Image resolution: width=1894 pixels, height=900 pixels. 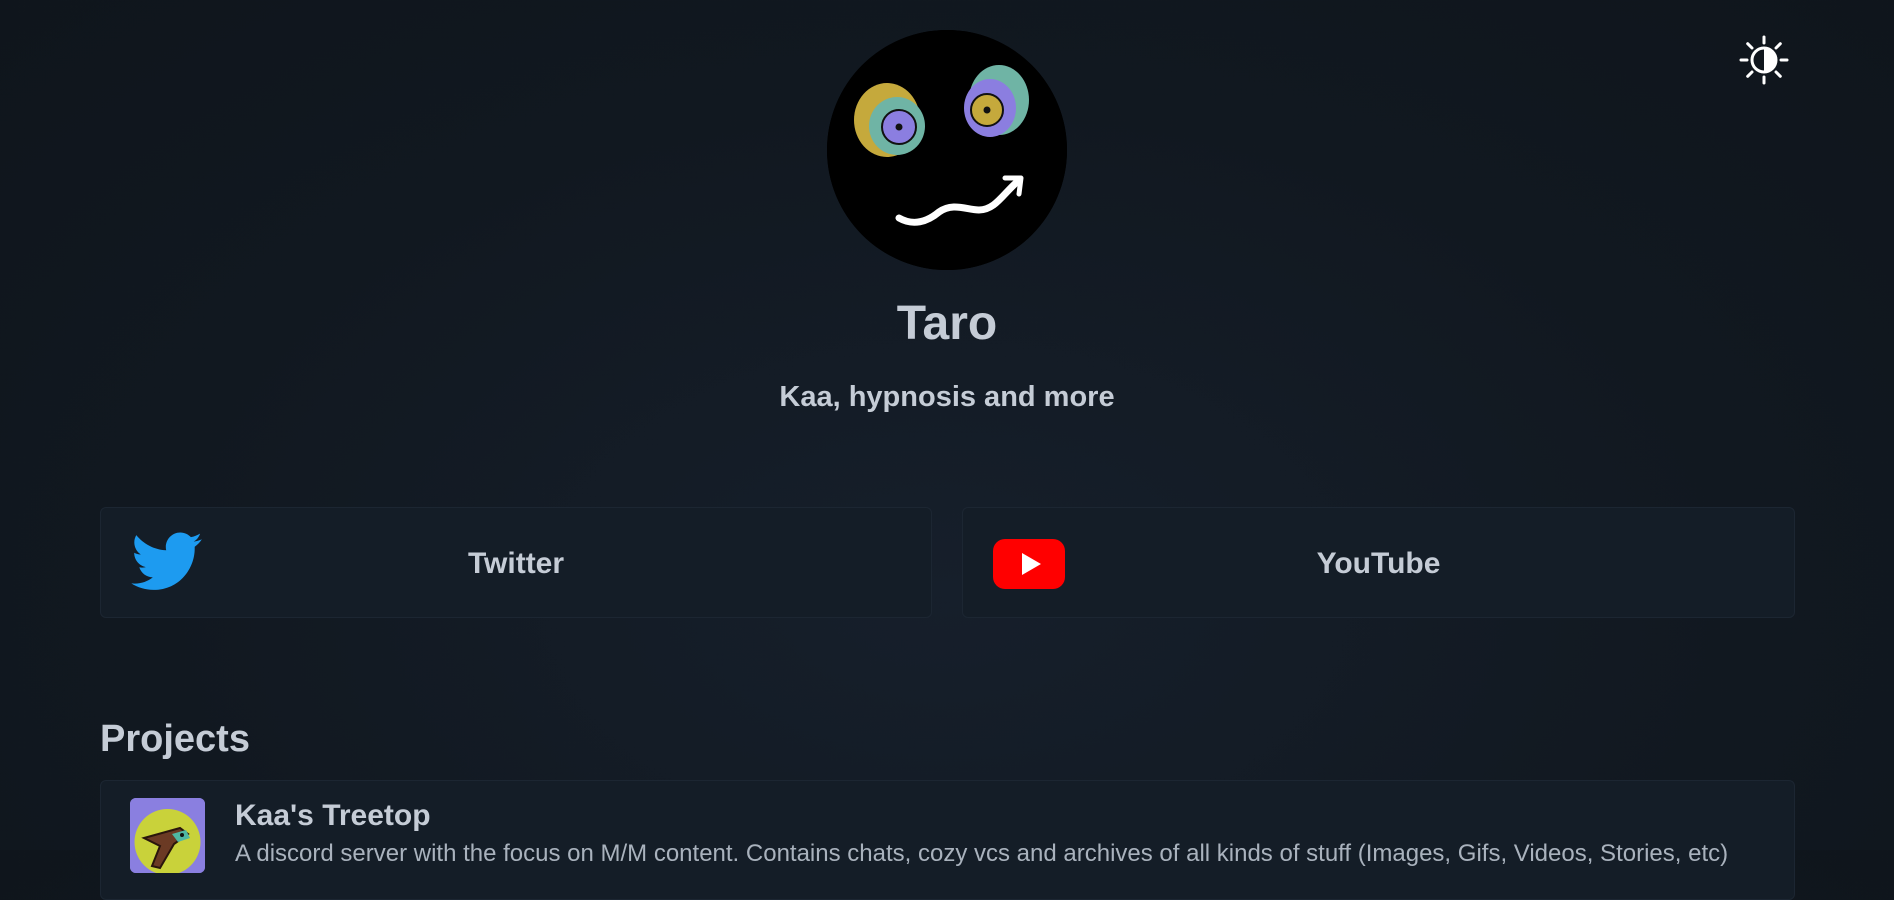 I want to click on youtube-link-label: YouTube, so click(x=1378, y=563).